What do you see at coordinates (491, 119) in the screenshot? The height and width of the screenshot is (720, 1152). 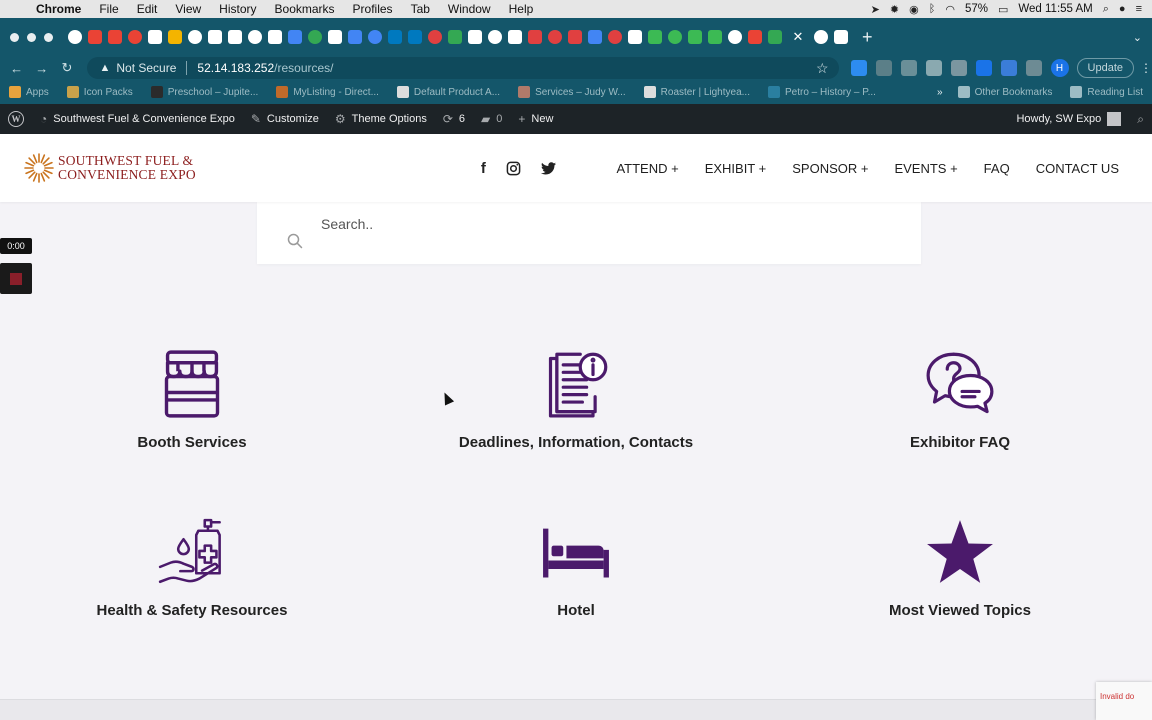 I see `wp-comments: ▰ 0` at bounding box center [491, 119].